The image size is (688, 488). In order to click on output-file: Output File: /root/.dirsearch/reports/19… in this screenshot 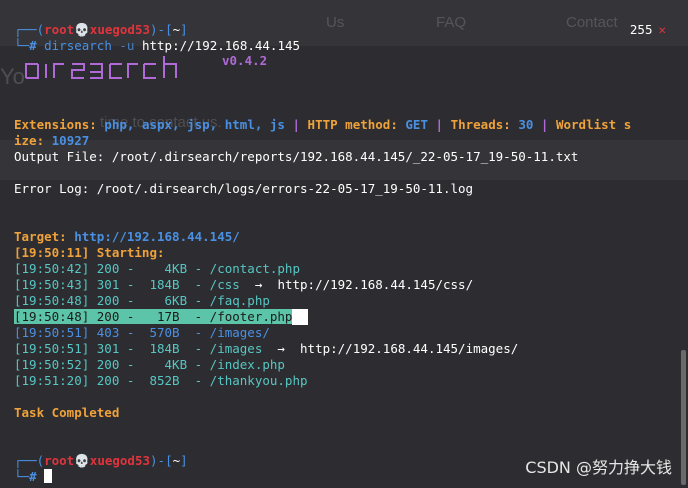, I will do `click(296, 156)`.